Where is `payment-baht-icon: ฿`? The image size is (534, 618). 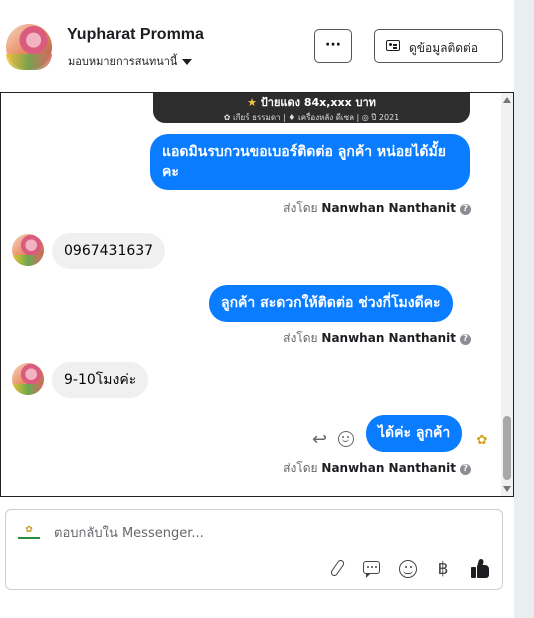
payment-baht-icon: ฿ is located at coordinates (443, 569).